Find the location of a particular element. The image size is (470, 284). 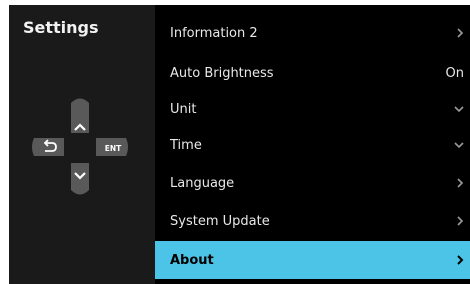

dpad-enter-button: ENT is located at coordinates (112, 147).